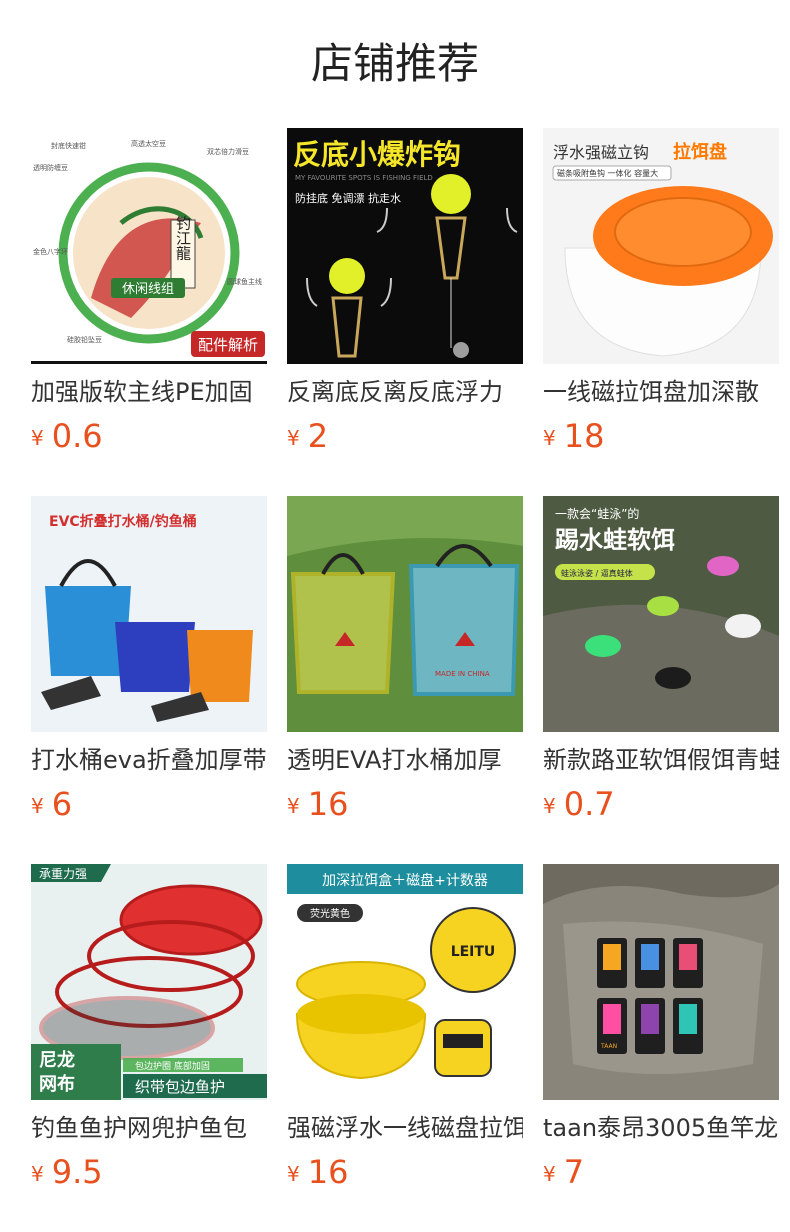 The height and width of the screenshot is (1232, 790). Describe the element at coordinates (377, 154) in the screenshot. I see `headline-text: 反底小爆炸钩` at that location.